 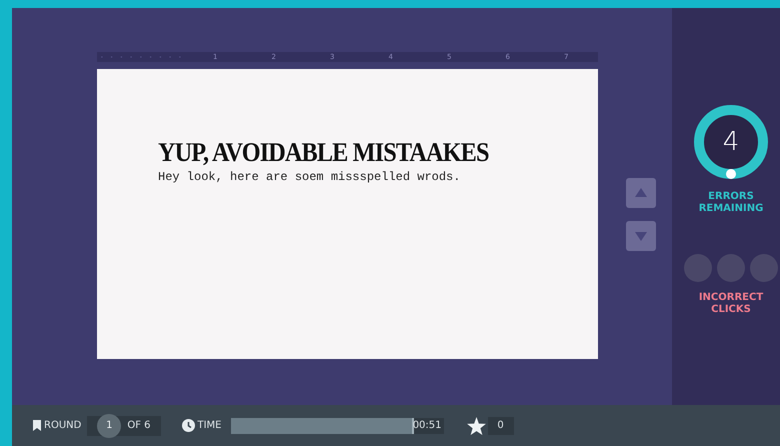 What do you see at coordinates (731, 142) in the screenshot?
I see `errors-count: 4` at bounding box center [731, 142].